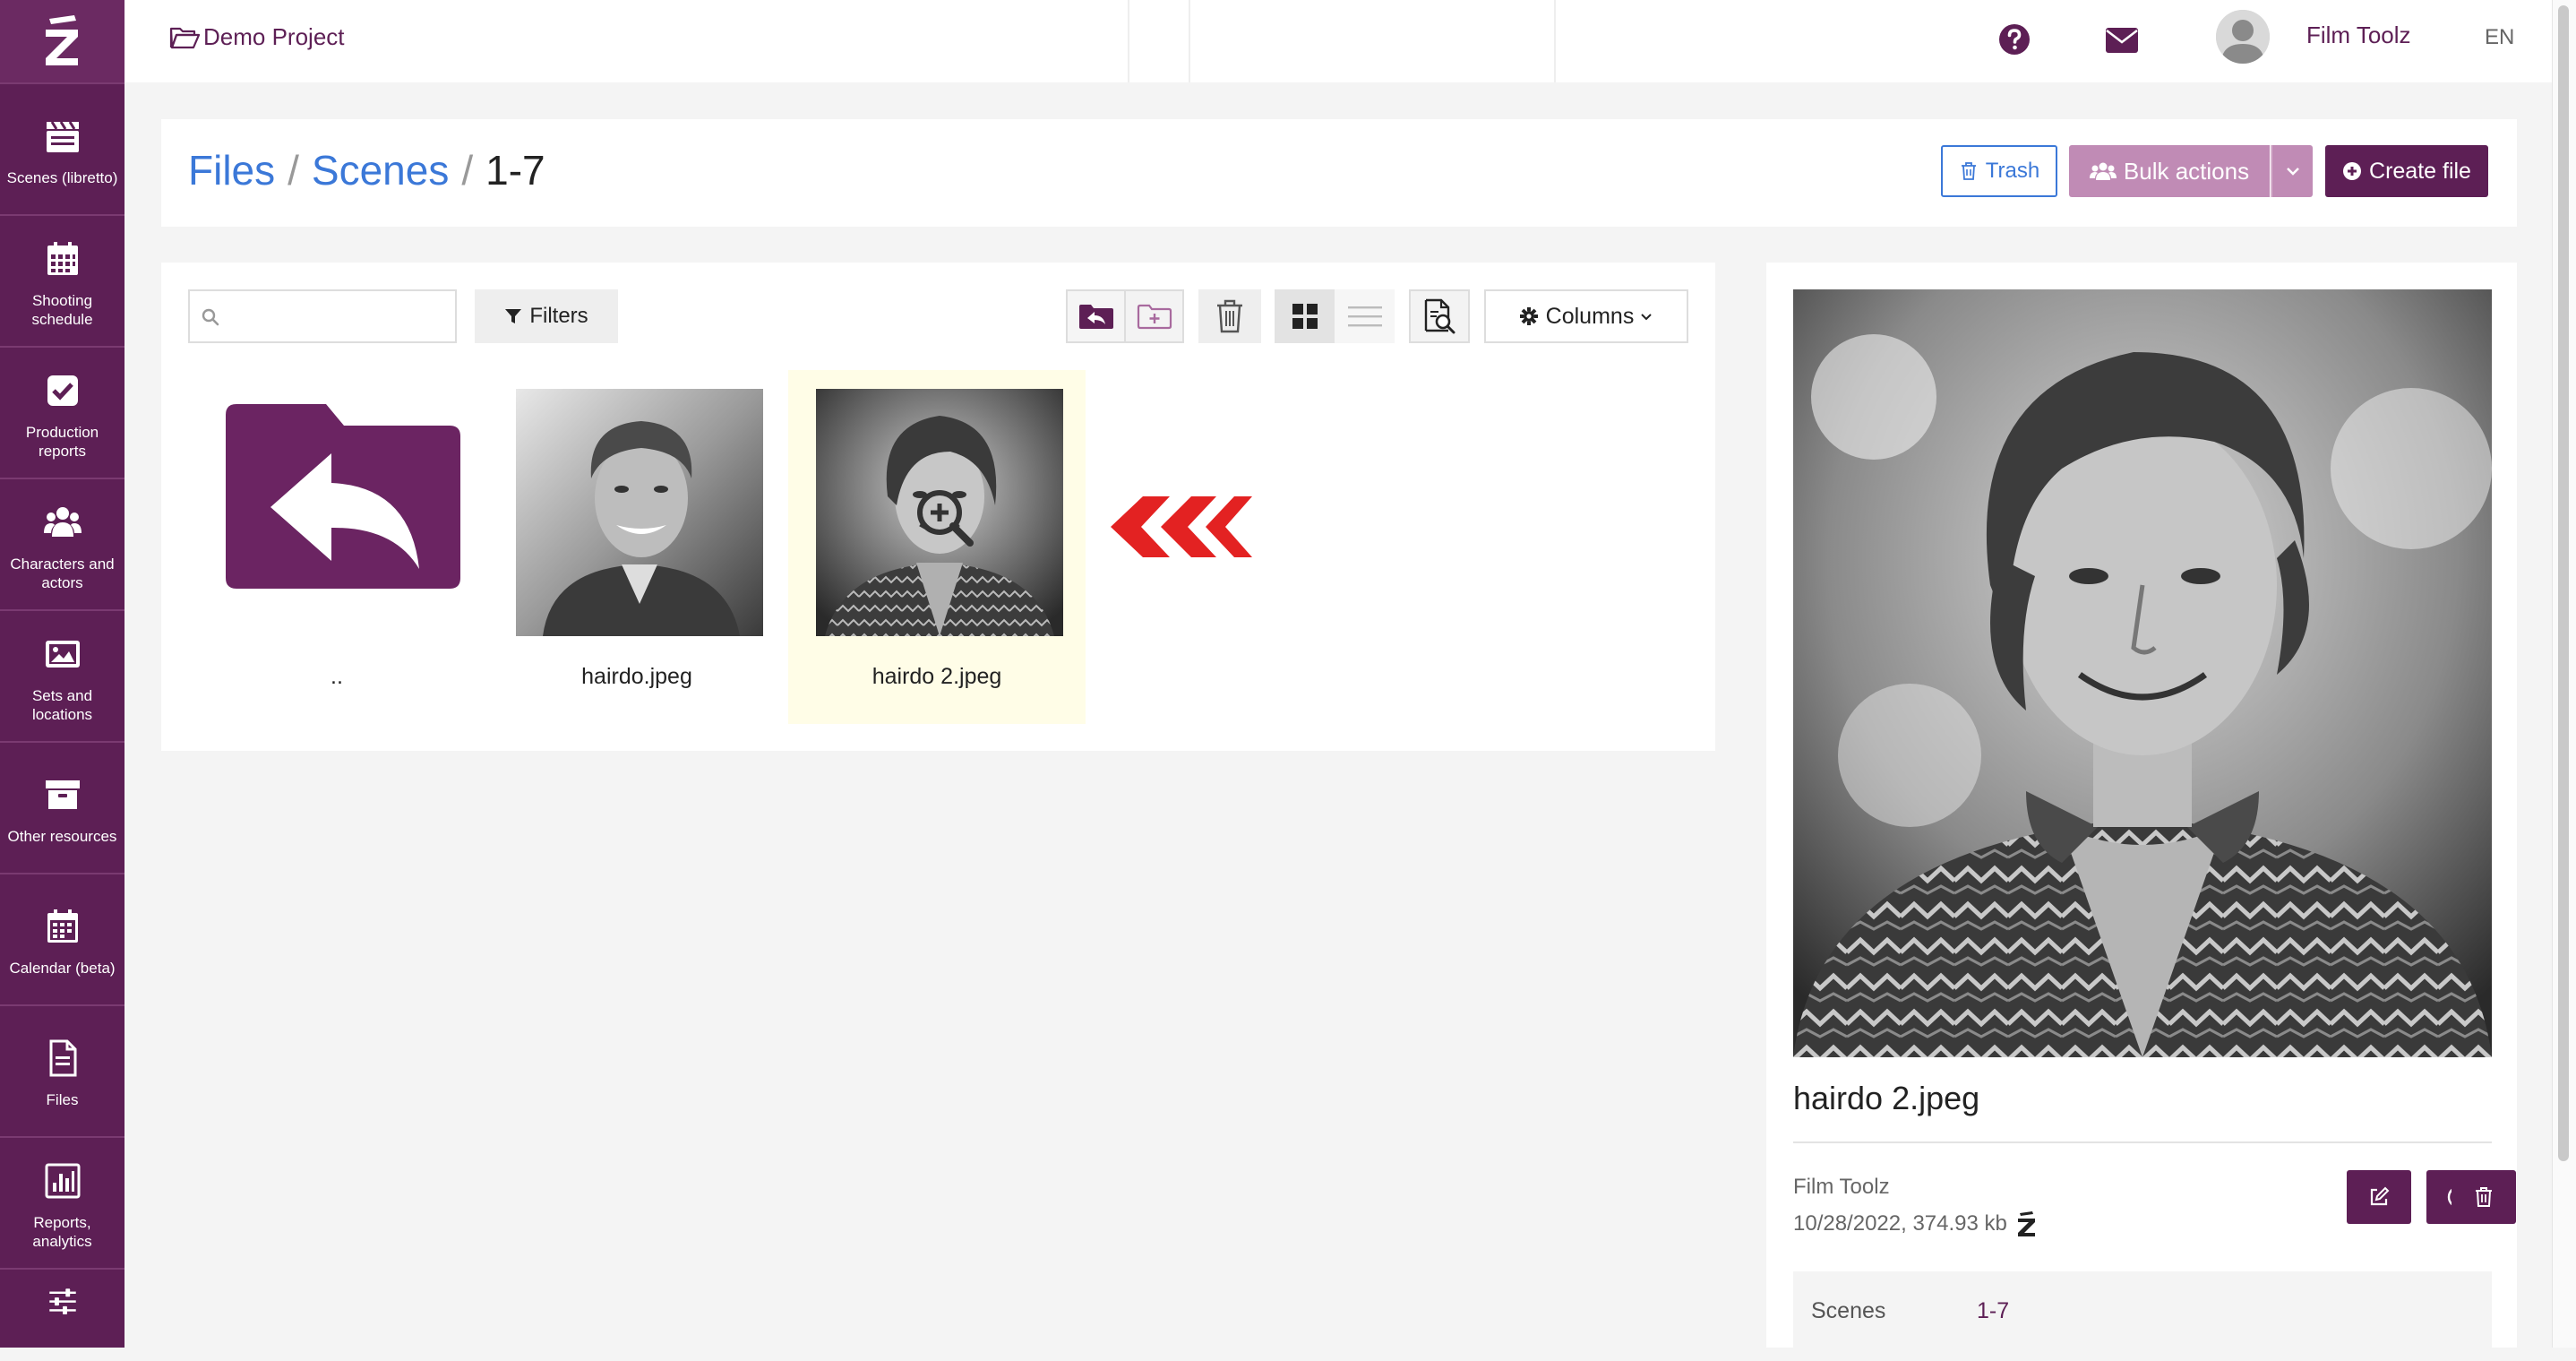  What do you see at coordinates (337, 676) in the screenshot?
I see `file-name: ..` at bounding box center [337, 676].